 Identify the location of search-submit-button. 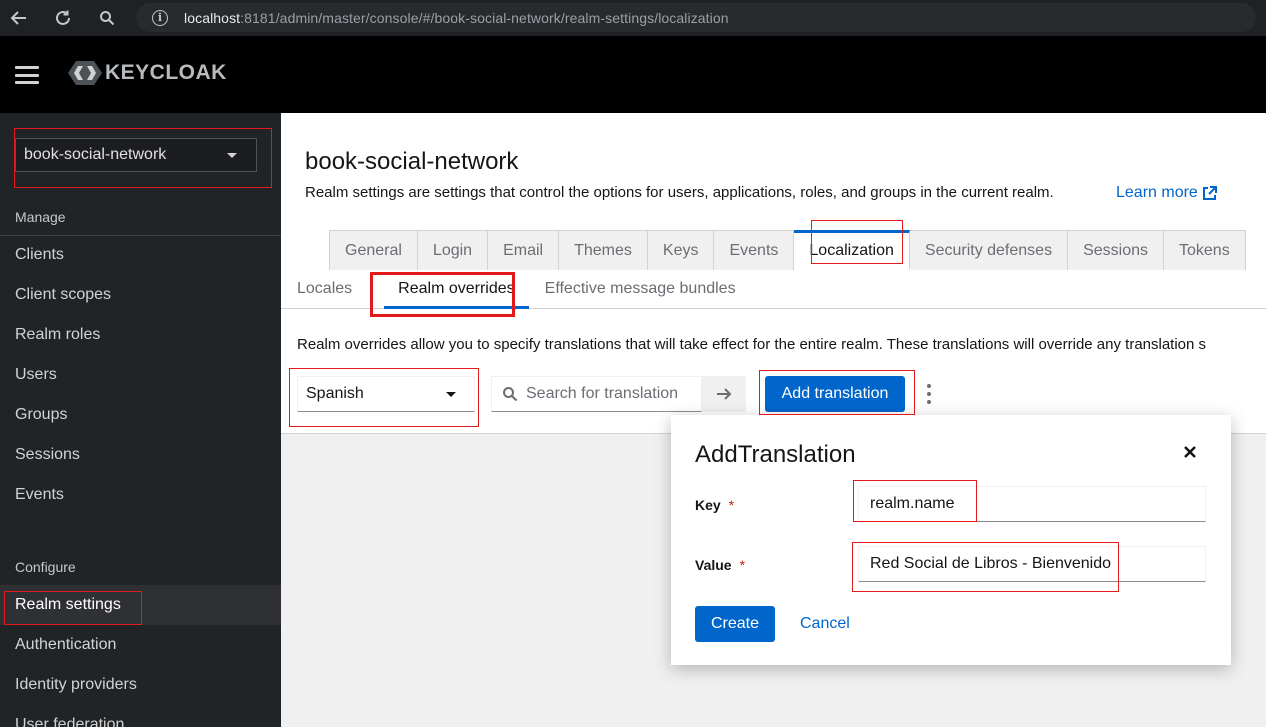
(724, 394).